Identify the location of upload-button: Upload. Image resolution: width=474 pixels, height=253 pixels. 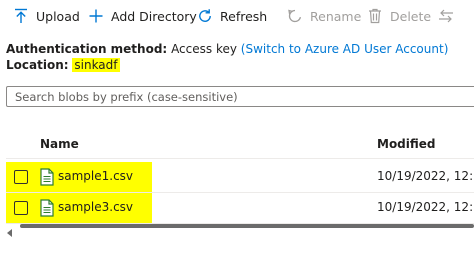
(46, 16).